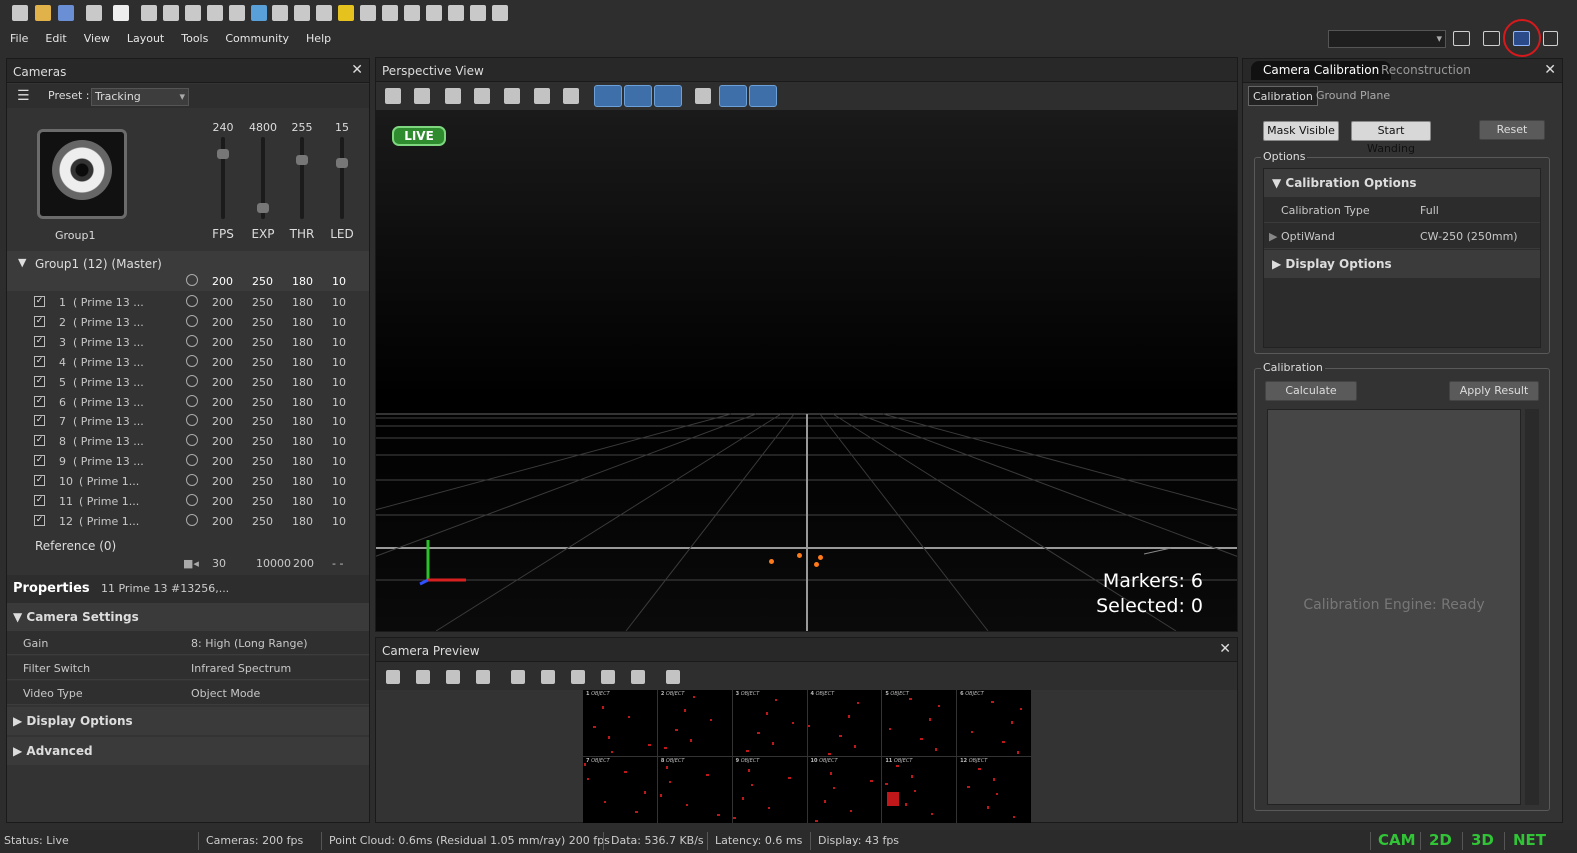 The image size is (1577, 853). What do you see at coordinates (703, 96) in the screenshot?
I see `eye-icon` at bounding box center [703, 96].